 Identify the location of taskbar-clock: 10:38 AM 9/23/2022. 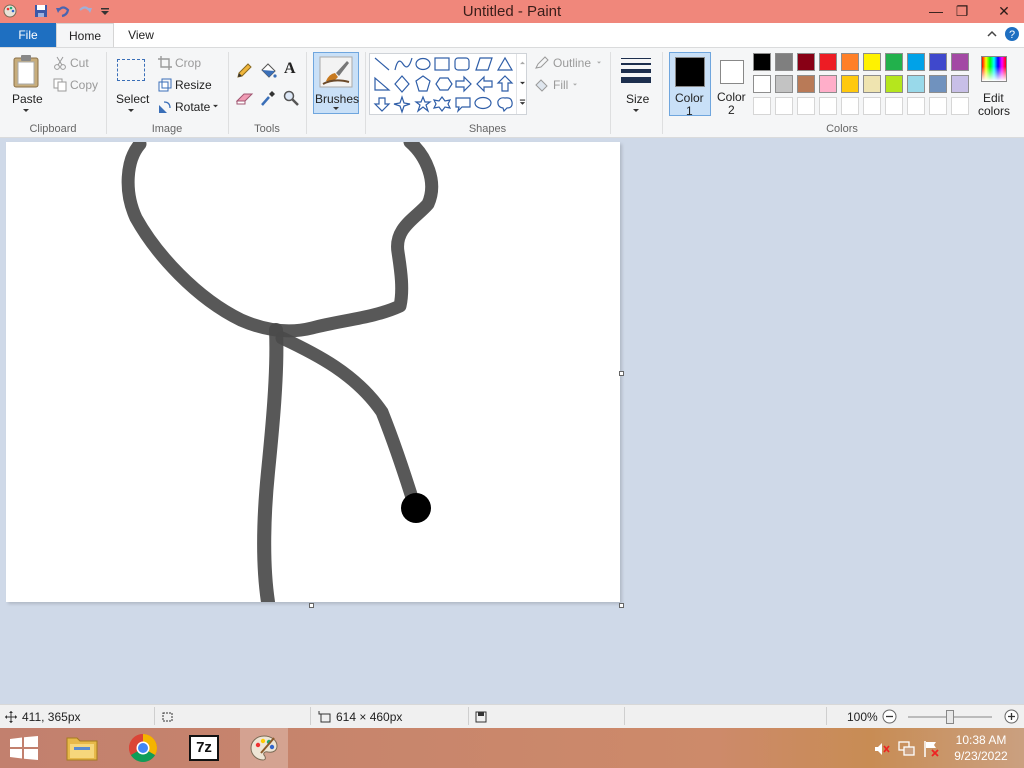
(981, 748).